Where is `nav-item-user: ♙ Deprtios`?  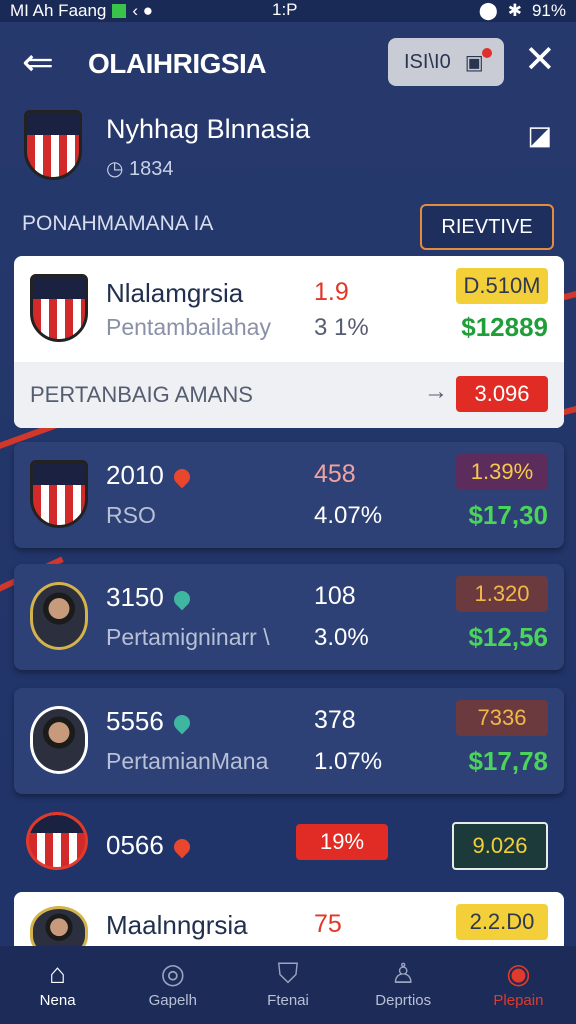
nav-item-user: ♙ Deprtios is located at coordinates (403, 985).